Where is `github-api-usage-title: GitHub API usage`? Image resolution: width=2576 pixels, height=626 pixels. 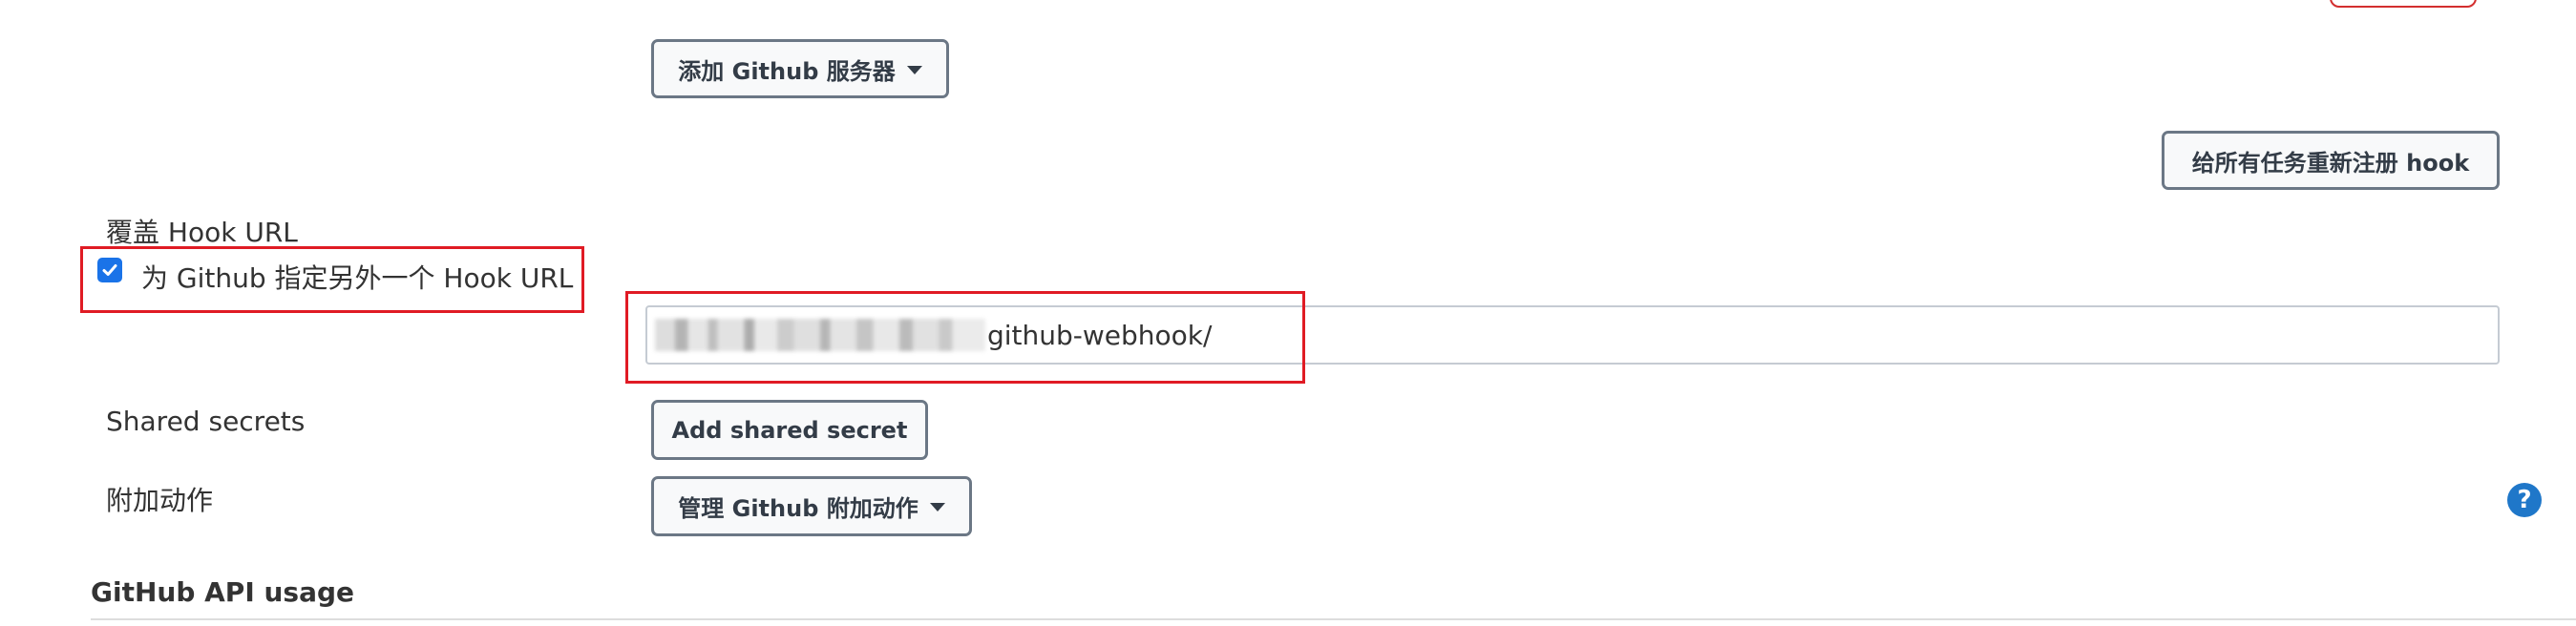 github-api-usage-title: GitHub API usage is located at coordinates (223, 592).